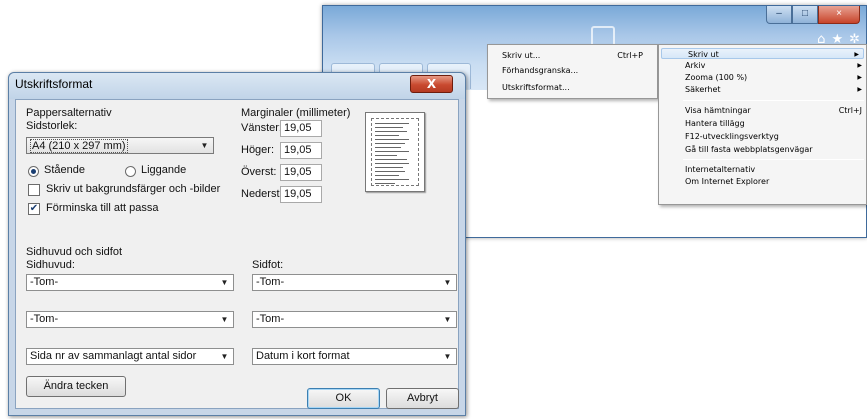 The image size is (867, 419). What do you see at coordinates (52, 126) in the screenshot?
I see `page-size-label: Sidstorlek:` at bounding box center [52, 126].